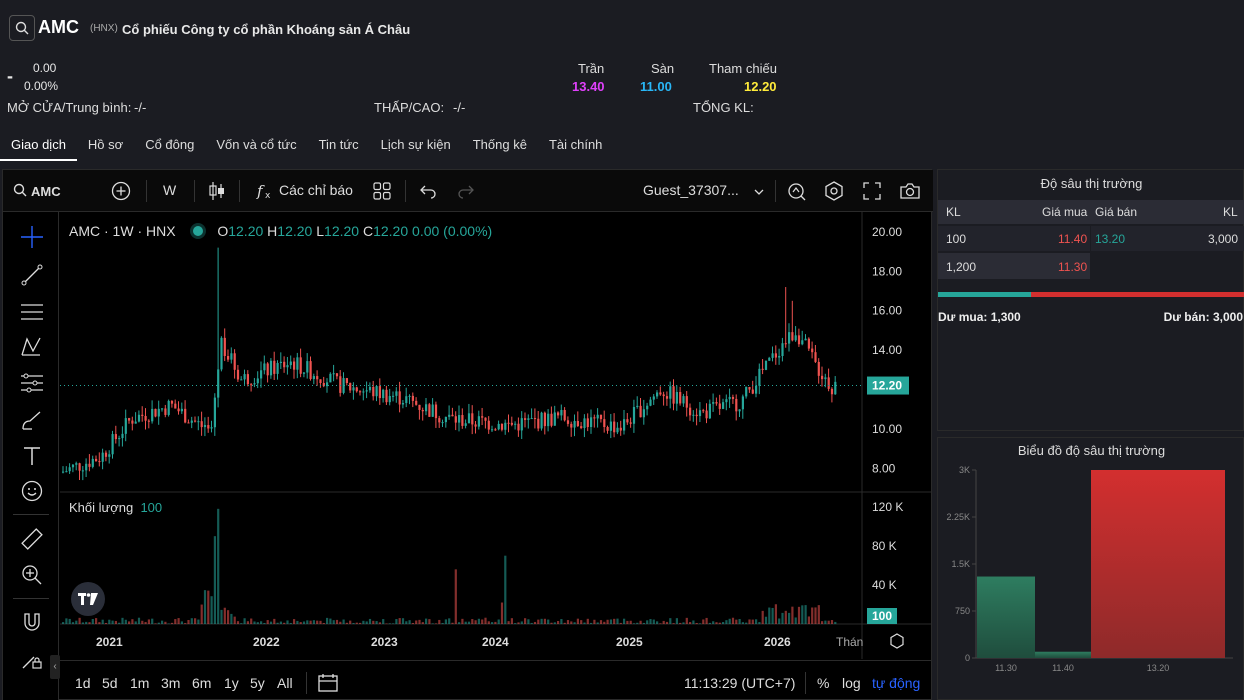 Image resolution: width=1244 pixels, height=700 pixels. I want to click on range-1d: 1d, so click(83, 683).